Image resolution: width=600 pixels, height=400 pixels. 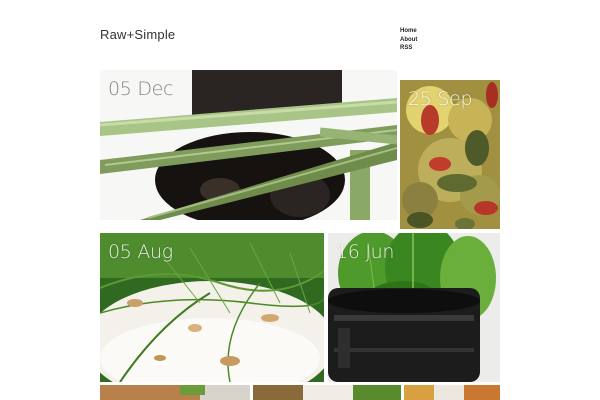 I want to click on salad-bowl-photo, so click(x=327, y=392).